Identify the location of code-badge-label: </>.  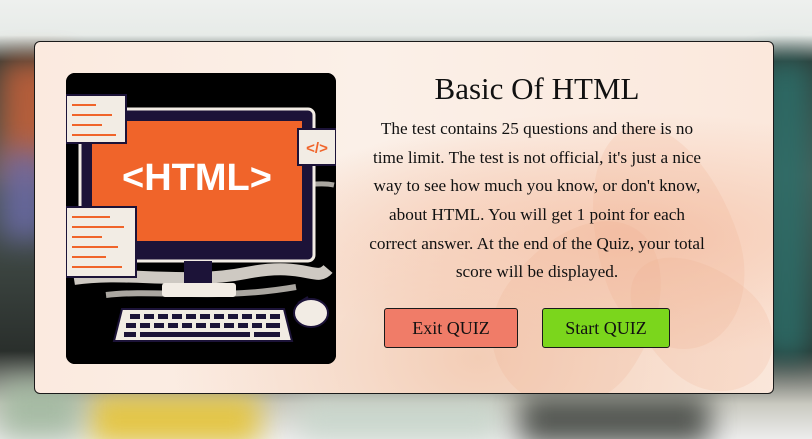
(317, 148).